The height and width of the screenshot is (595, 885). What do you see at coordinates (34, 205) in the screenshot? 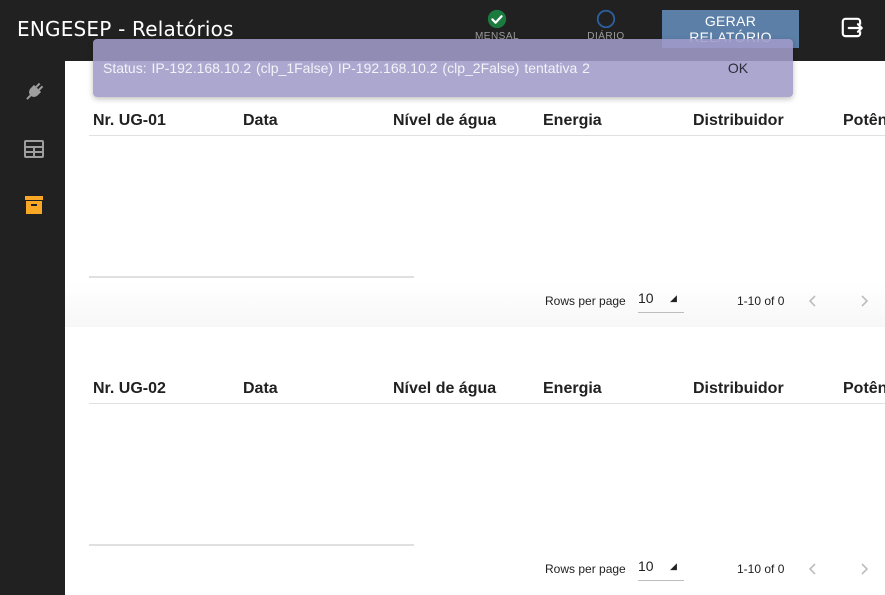
I see `archive-icon` at bounding box center [34, 205].